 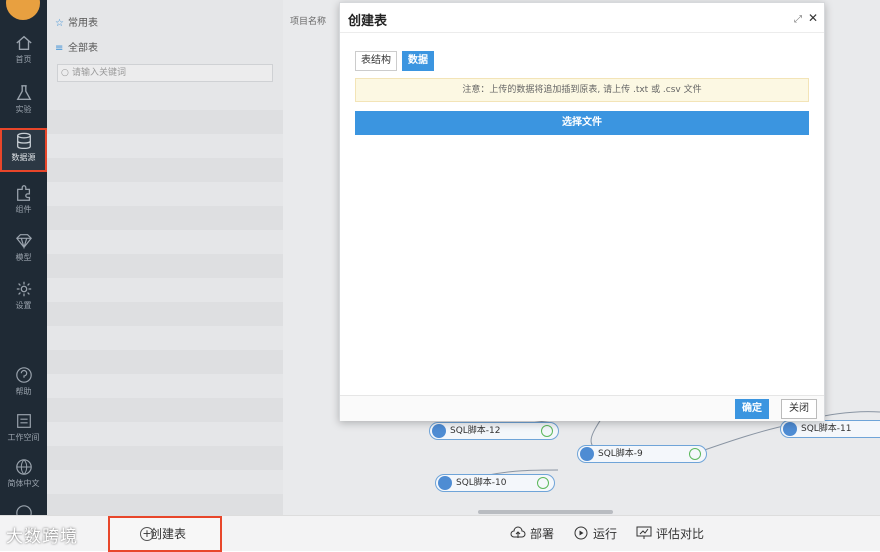 I want to click on confirm-button: 确定, so click(x=752, y=409).